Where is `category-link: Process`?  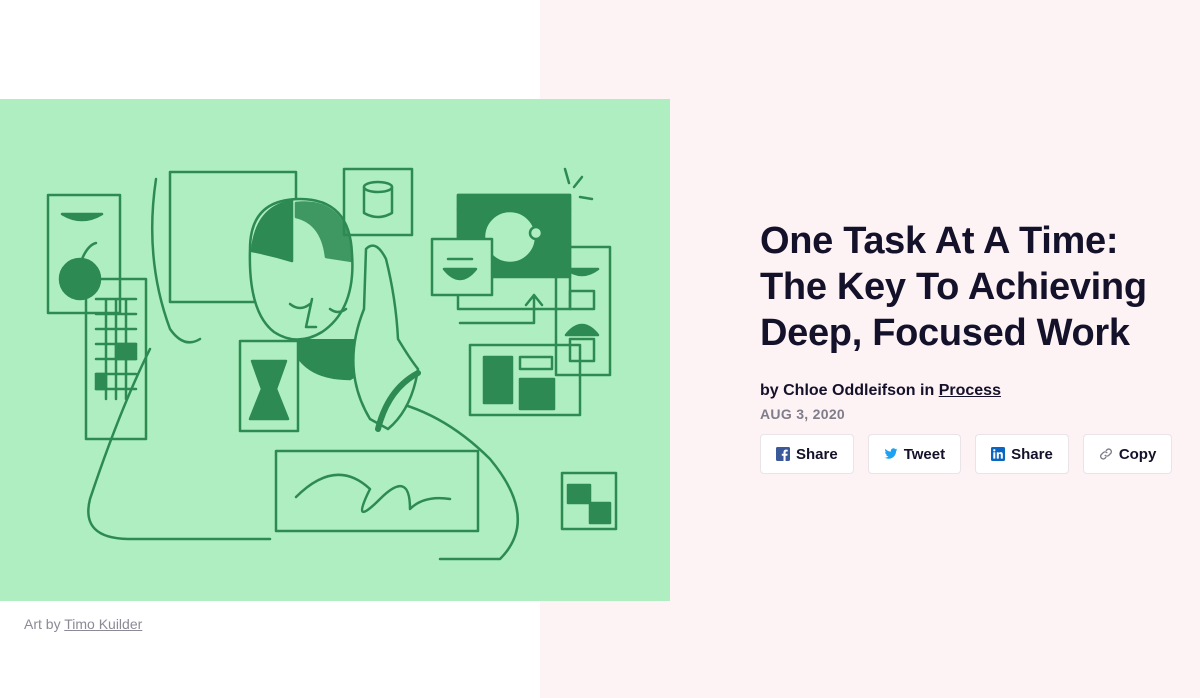
category-link: Process is located at coordinates (970, 390).